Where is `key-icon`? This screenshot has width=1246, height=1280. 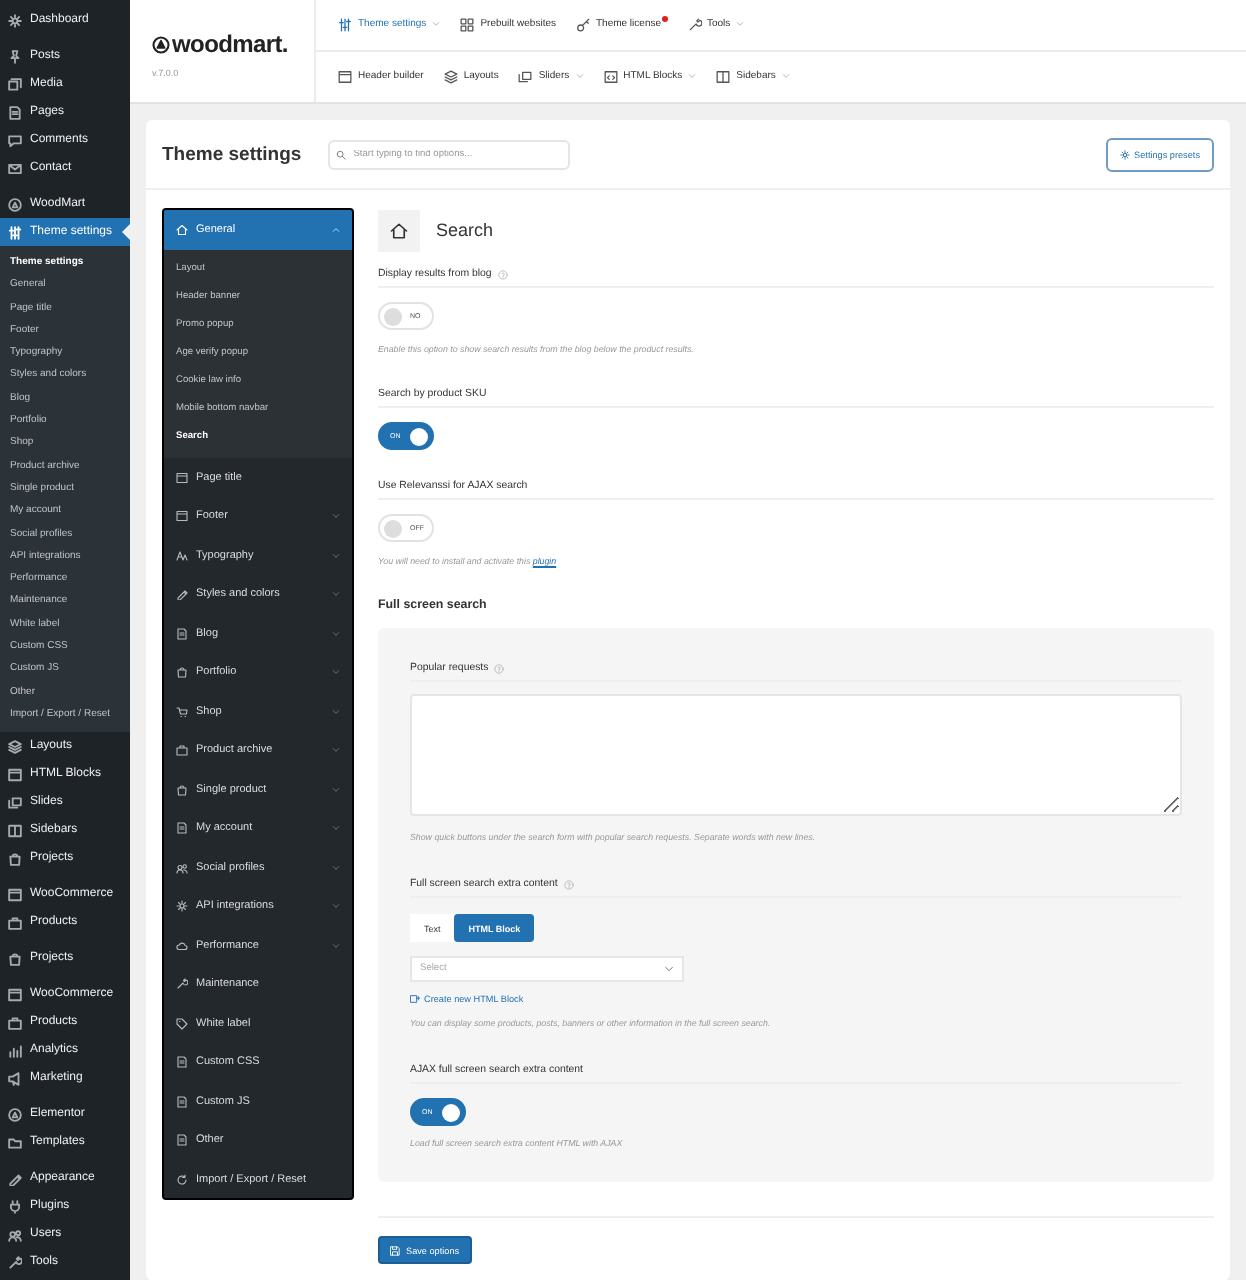 key-icon is located at coordinates (582, 24).